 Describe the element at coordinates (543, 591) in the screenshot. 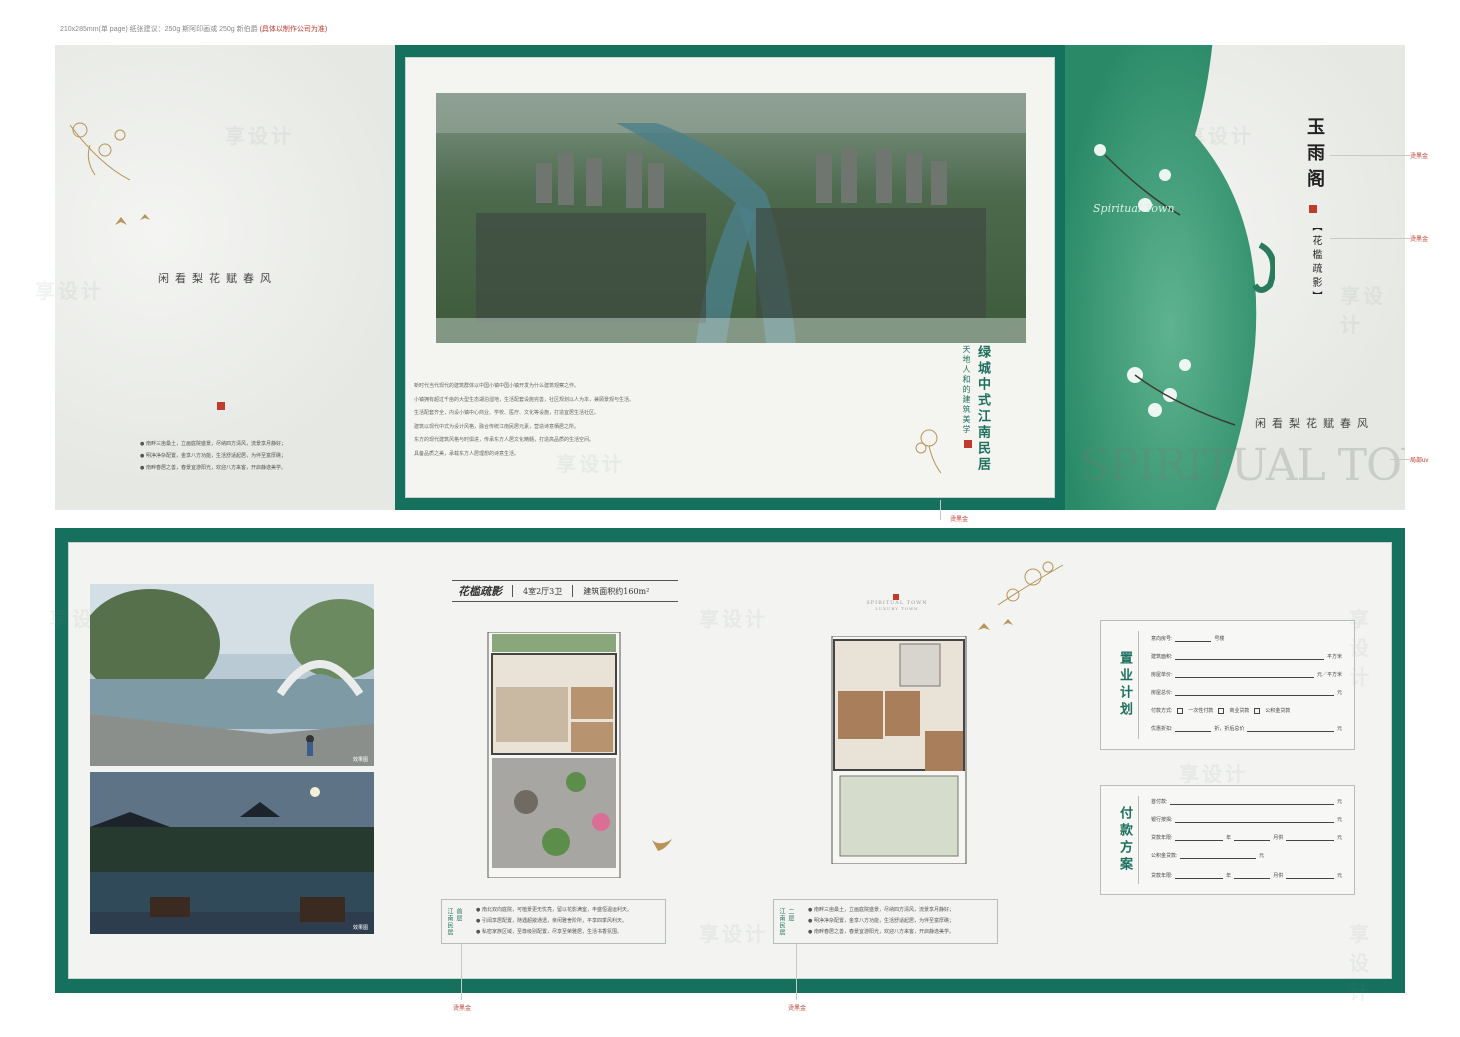

I see `floorplan-rooms: 4室2厅3卫` at that location.